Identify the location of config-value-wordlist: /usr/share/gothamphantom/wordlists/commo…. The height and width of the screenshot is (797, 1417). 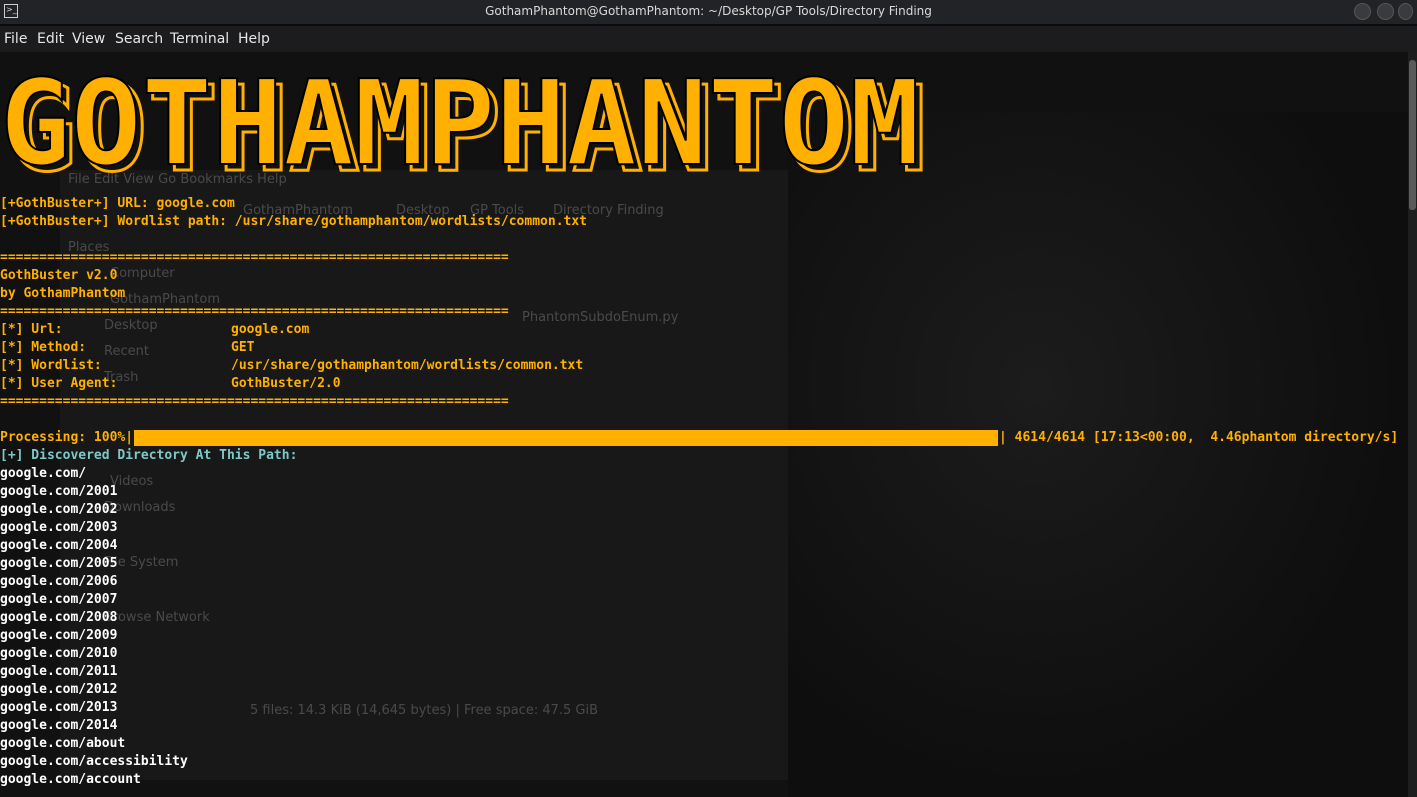
(407, 365).